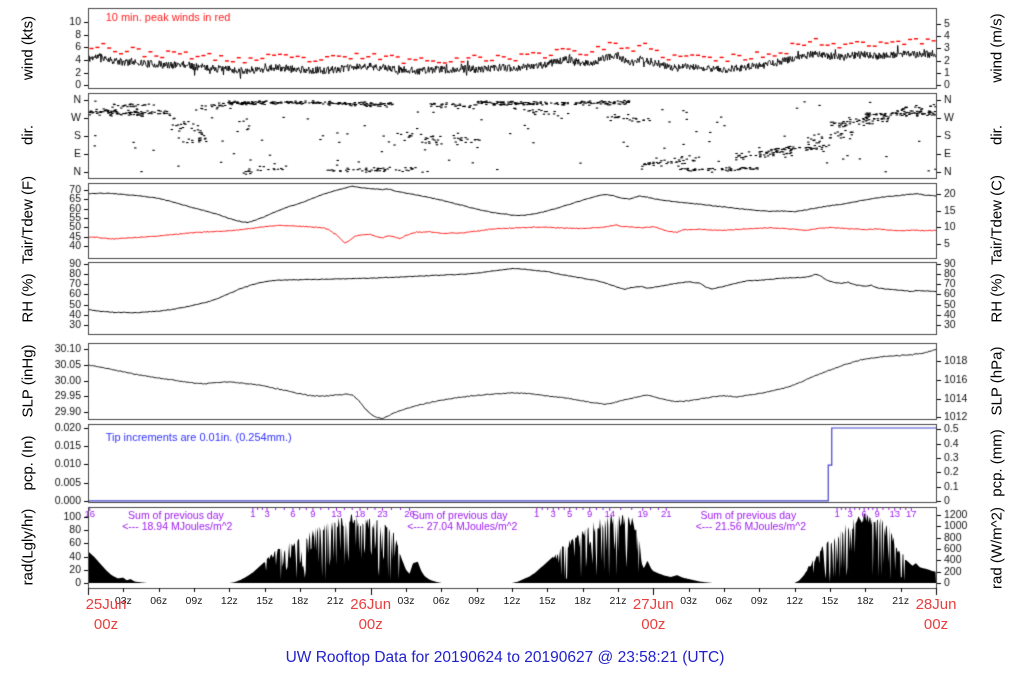 The height and width of the screenshot is (700, 1024). What do you see at coordinates (106, 615) in the screenshot?
I see `x-day-label: 25Jun 00z` at bounding box center [106, 615].